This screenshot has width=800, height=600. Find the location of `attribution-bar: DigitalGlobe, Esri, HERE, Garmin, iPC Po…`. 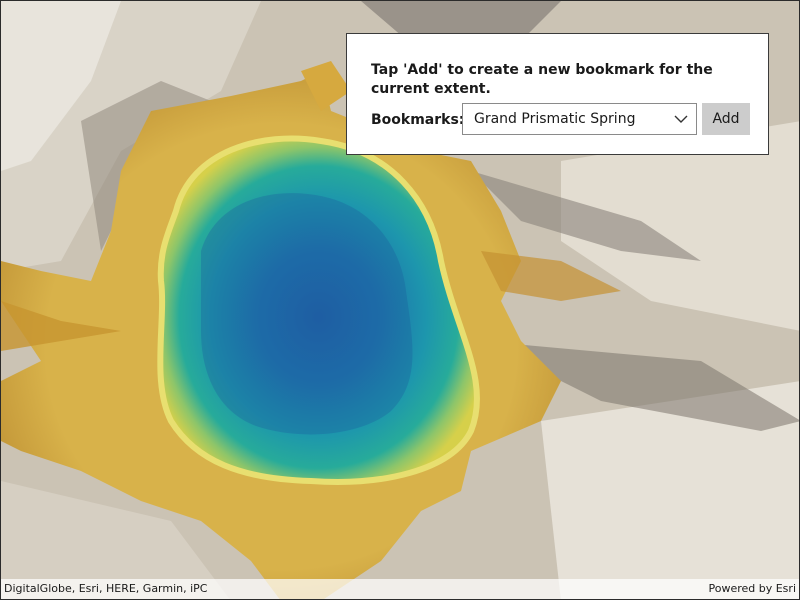

attribution-bar: DigitalGlobe, Esri, HERE, Garmin, iPC Po… is located at coordinates (400, 589).